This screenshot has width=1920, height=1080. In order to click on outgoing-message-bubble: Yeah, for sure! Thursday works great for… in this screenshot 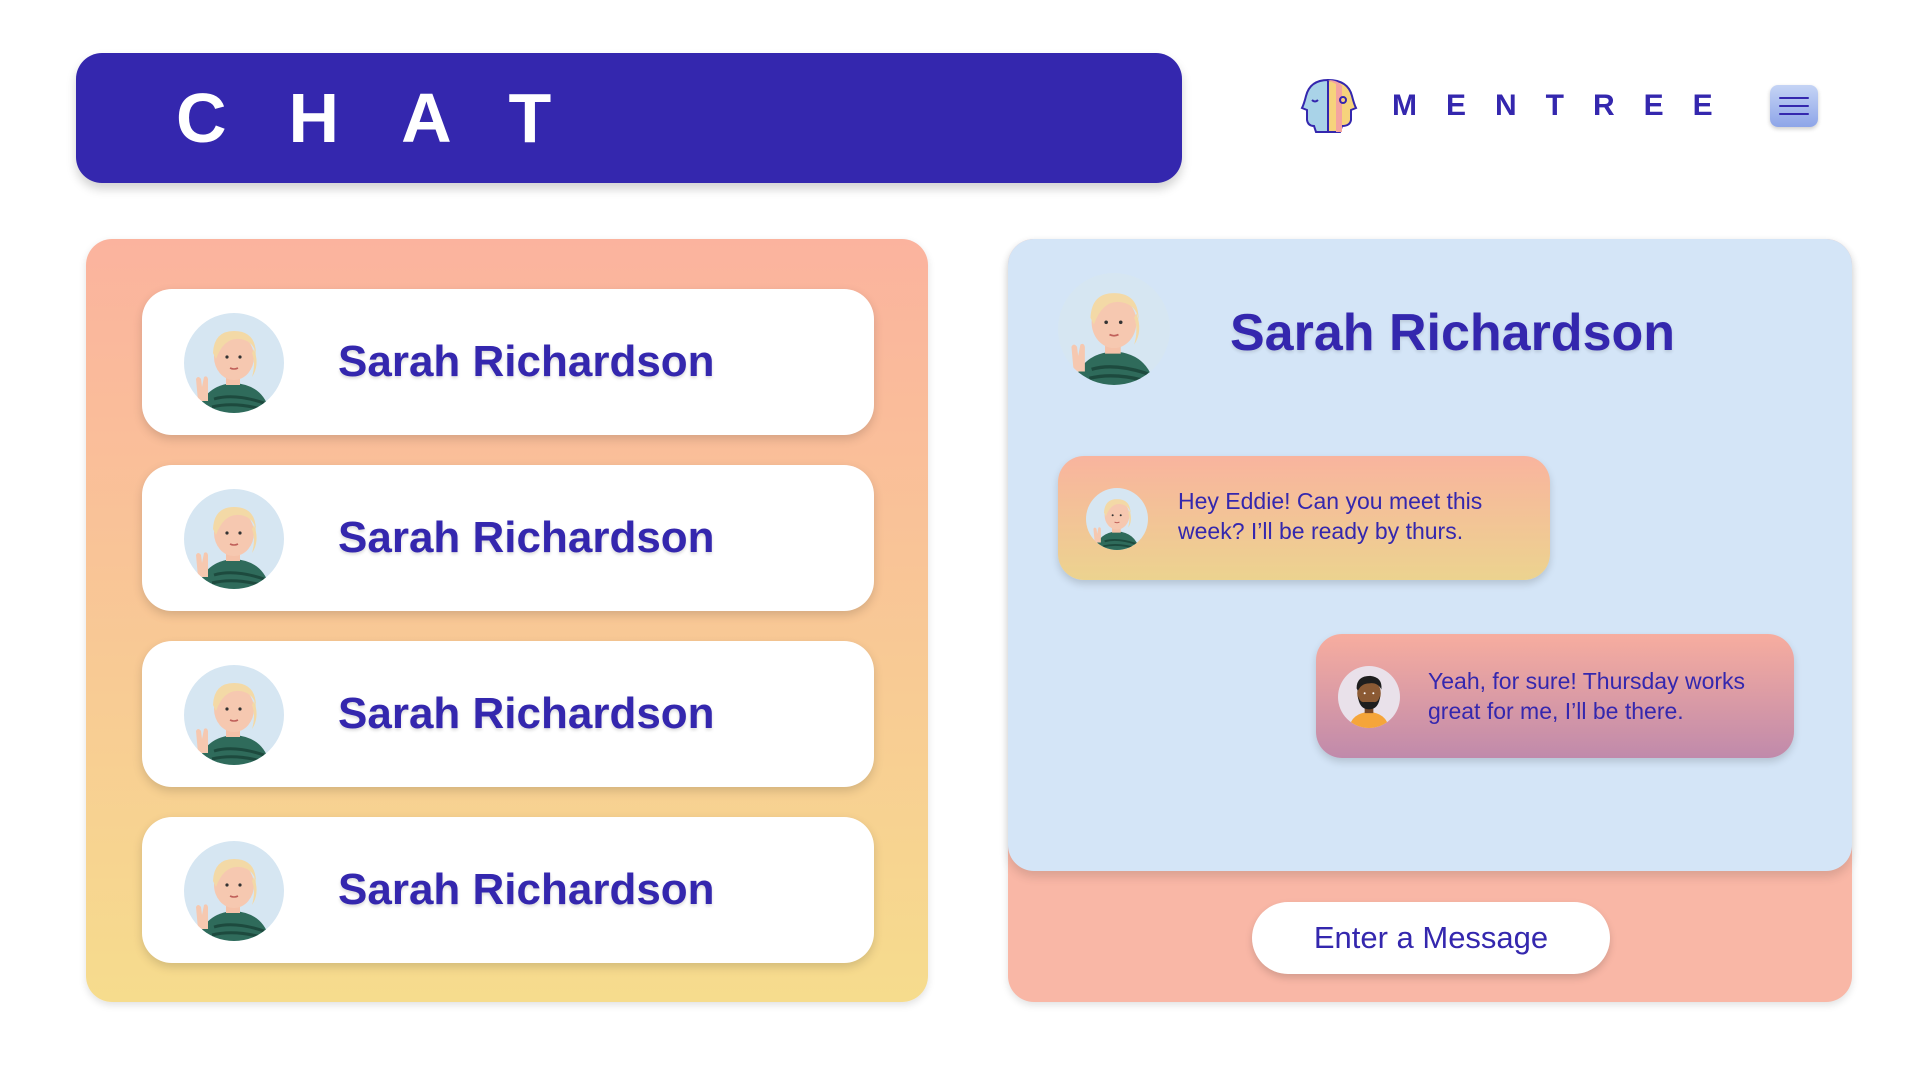, I will do `click(1555, 696)`.